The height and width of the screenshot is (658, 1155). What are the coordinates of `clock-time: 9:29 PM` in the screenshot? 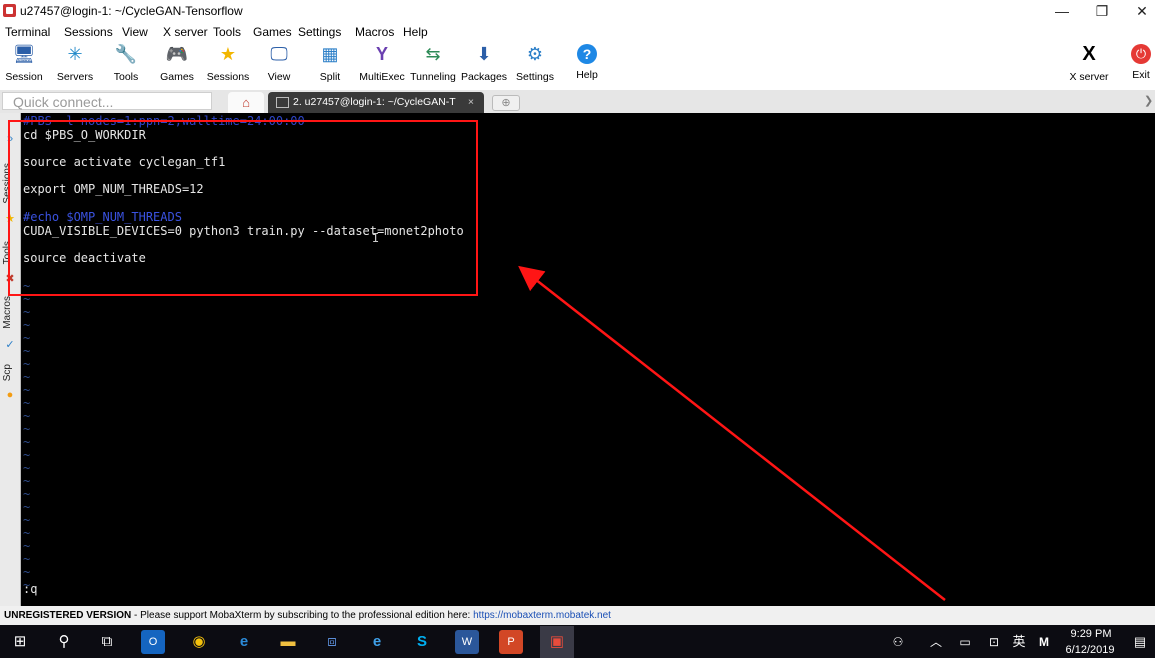 It's located at (1091, 634).